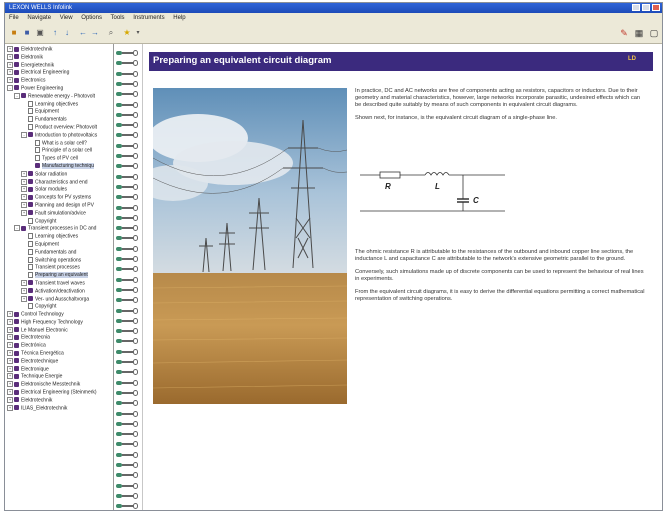 Image resolution: width=667 pixels, height=513 pixels. Describe the element at coordinates (148, 18) in the screenshot. I see `menu-instruments: Instruments` at that location.